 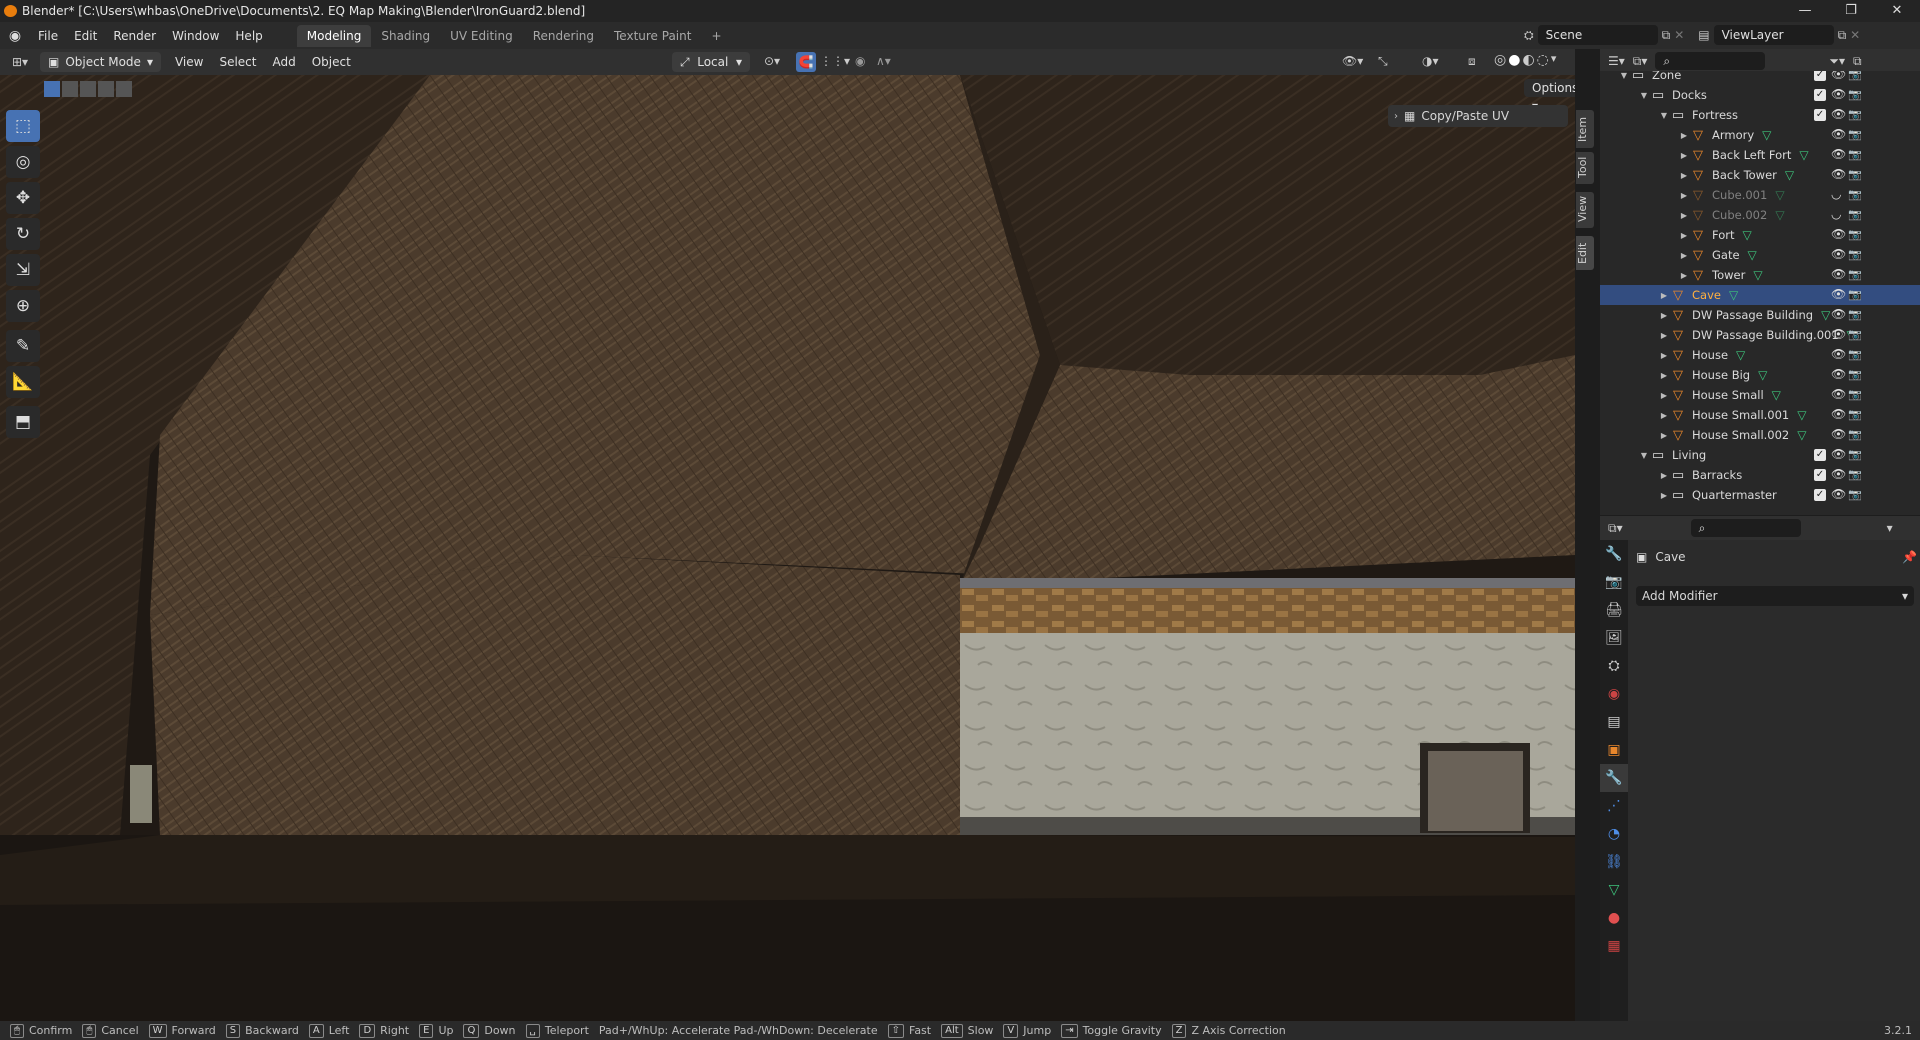 I want to click on sidebar-tab-tool: Tool, so click(x=1585, y=168).